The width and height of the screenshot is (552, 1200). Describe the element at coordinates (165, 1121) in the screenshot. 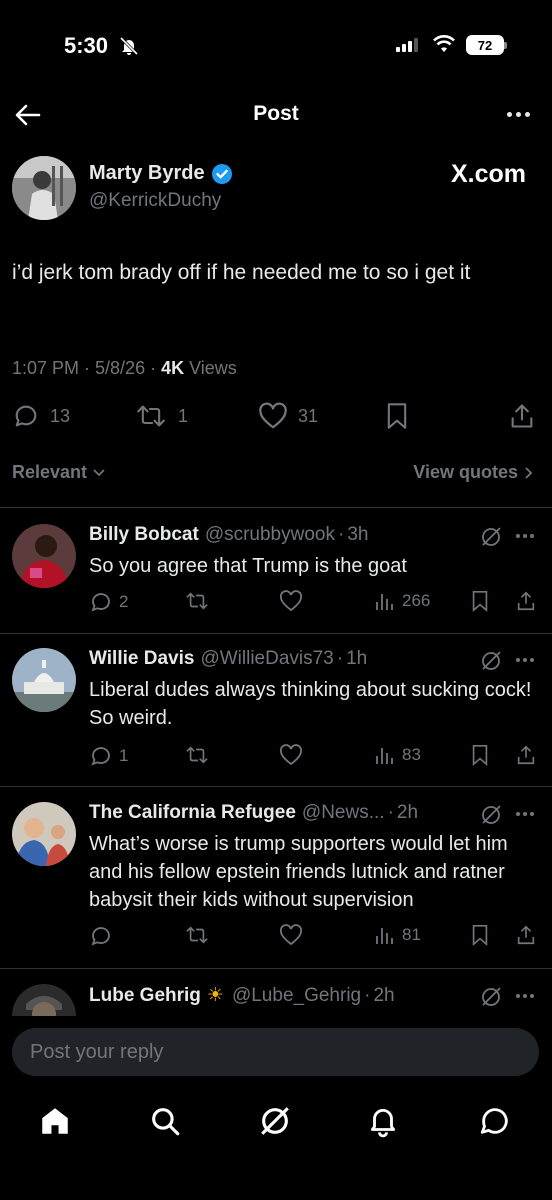

I see `search-icon` at that location.